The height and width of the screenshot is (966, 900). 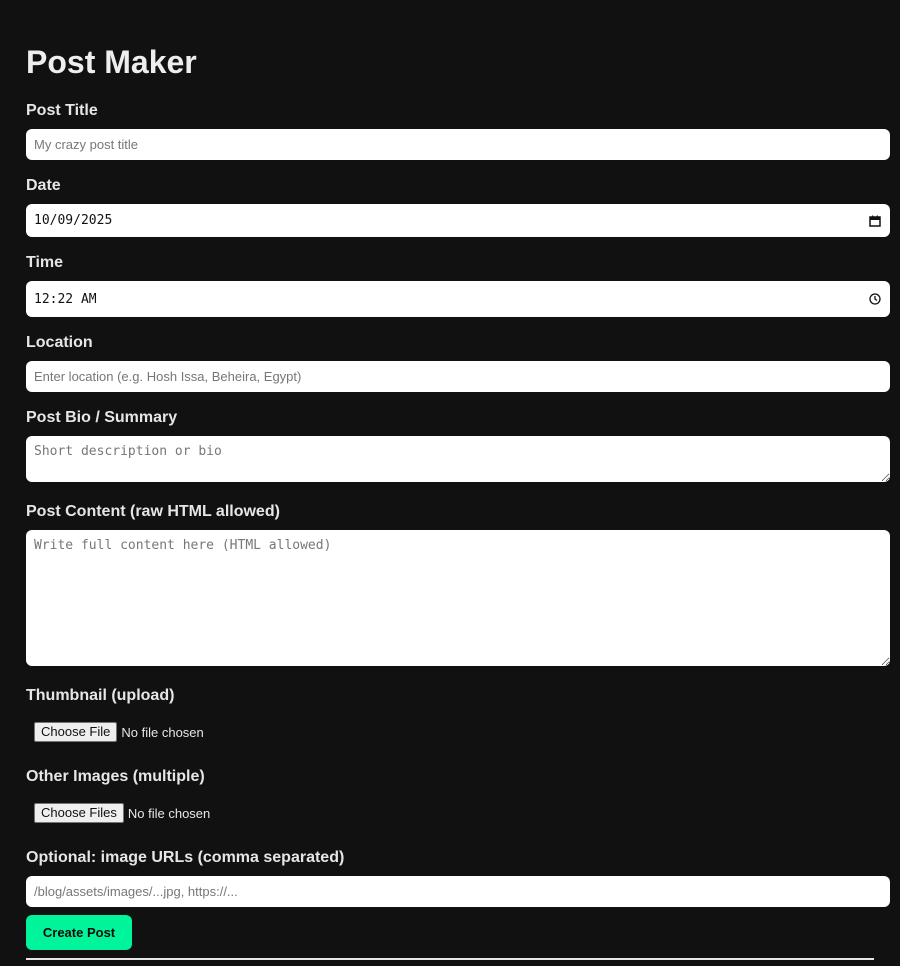 I want to click on post-title-label: Post Title, so click(x=62, y=110).